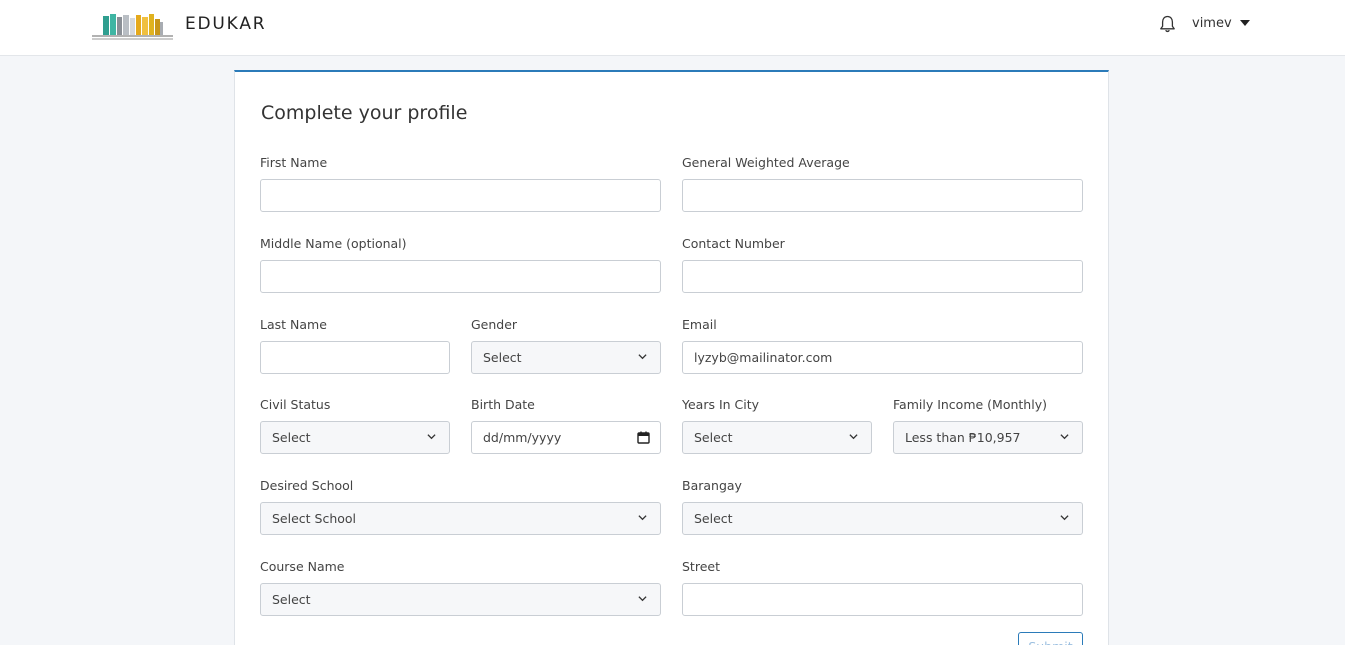  What do you see at coordinates (712, 485) in the screenshot?
I see `barangay-label: Barangay` at bounding box center [712, 485].